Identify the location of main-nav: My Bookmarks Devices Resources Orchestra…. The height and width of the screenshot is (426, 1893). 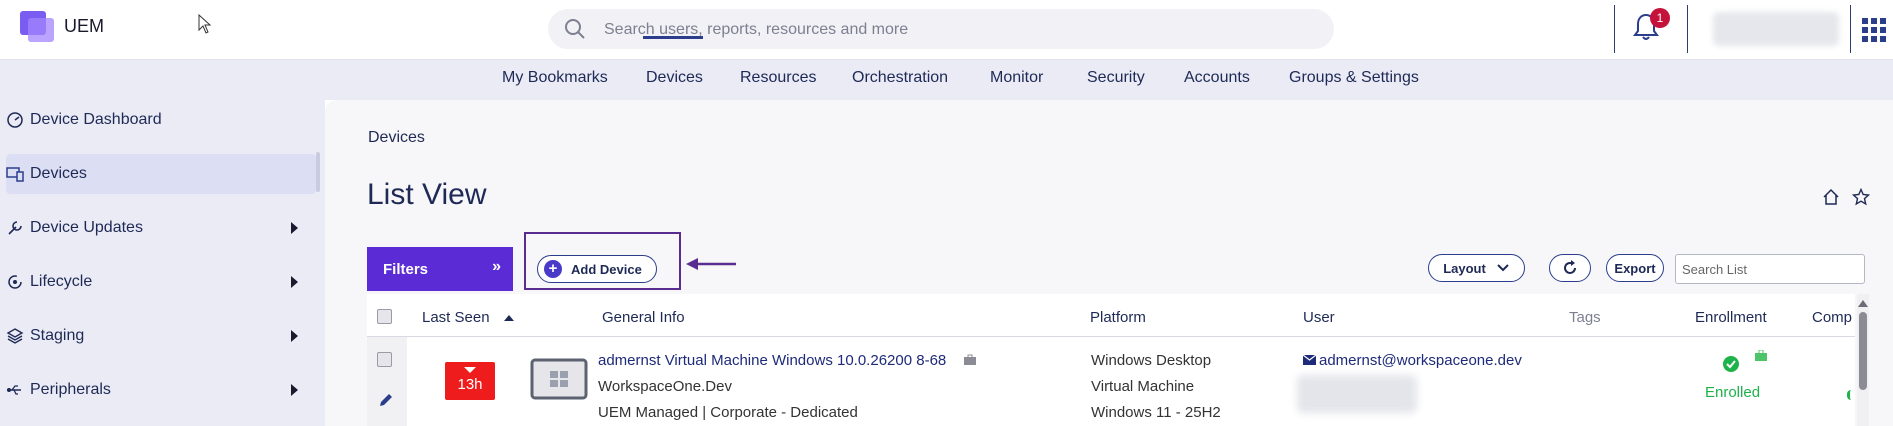
(946, 80).